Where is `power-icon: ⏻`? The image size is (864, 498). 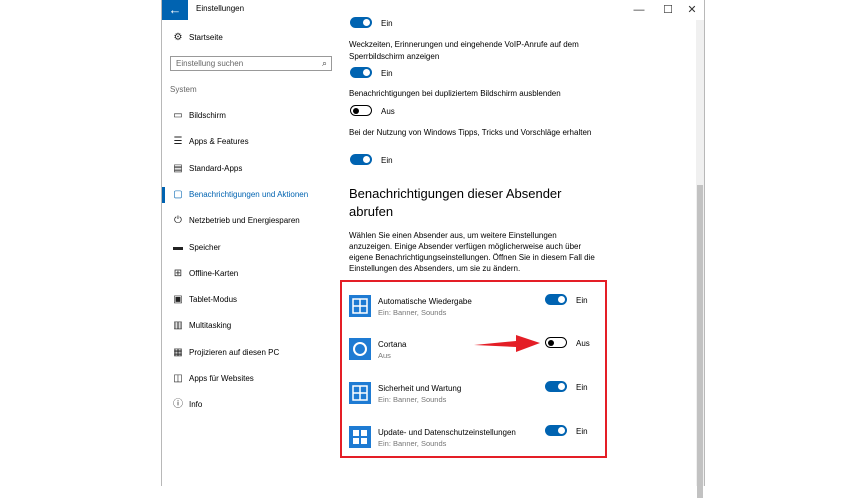 power-icon: ⏻ is located at coordinates (178, 221).